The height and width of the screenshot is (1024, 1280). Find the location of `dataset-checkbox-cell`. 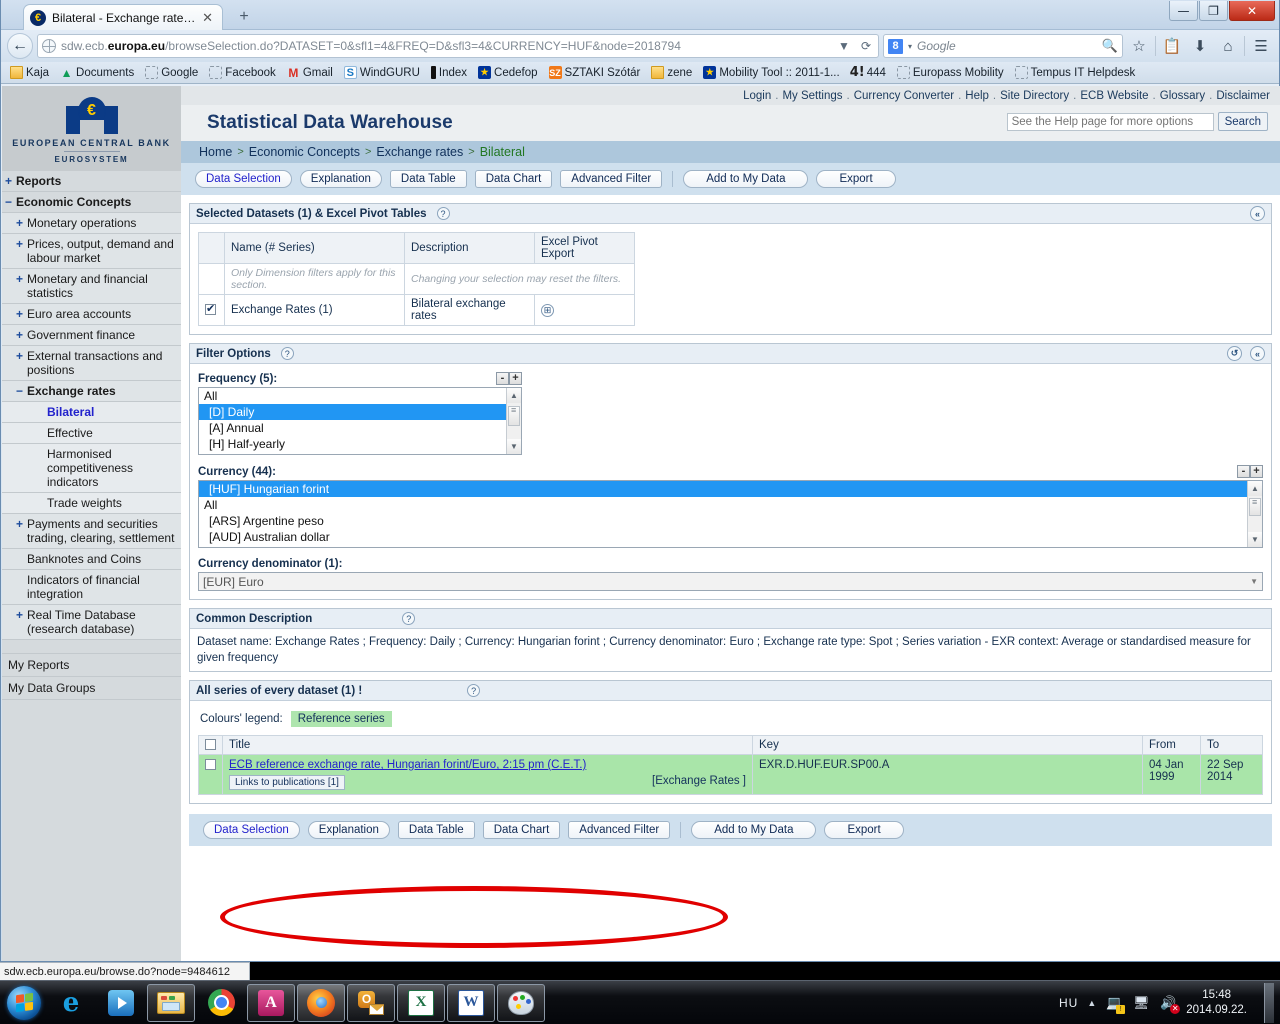

dataset-checkbox-cell is located at coordinates (211, 310).